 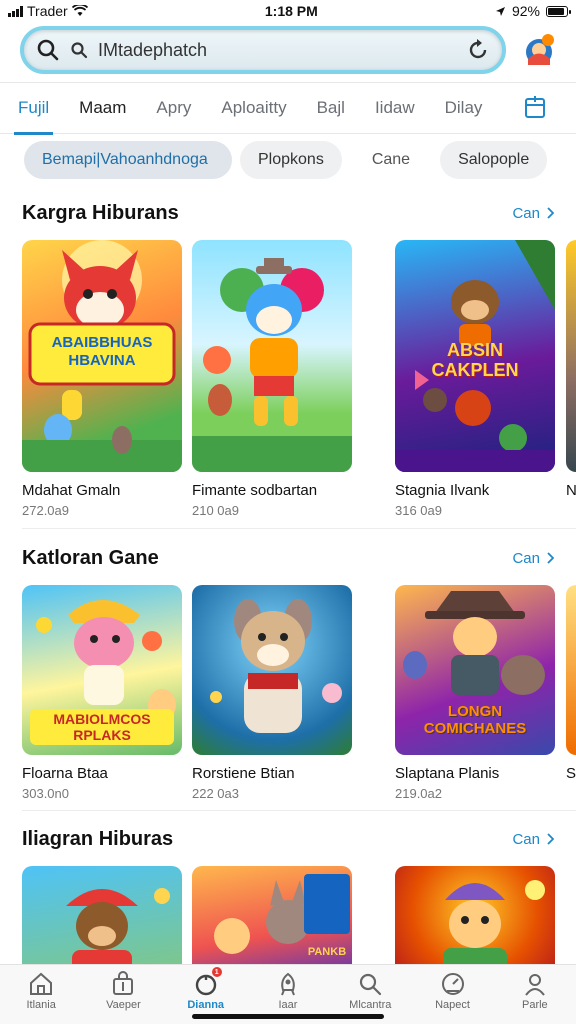 What do you see at coordinates (216, 972) in the screenshot?
I see `notification-badge: 1` at bounding box center [216, 972].